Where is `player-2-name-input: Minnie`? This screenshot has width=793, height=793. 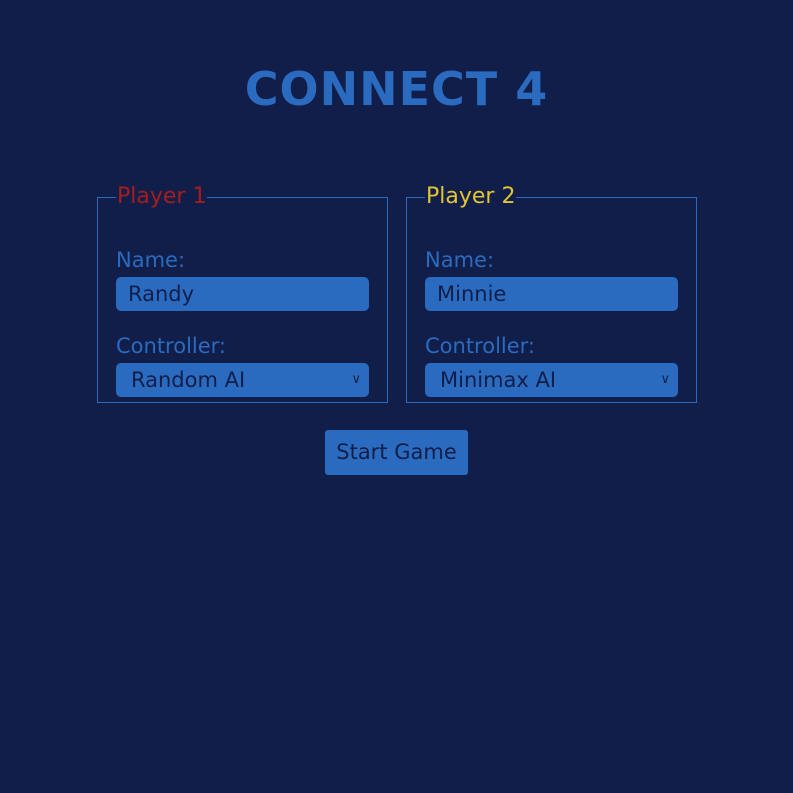 player-2-name-input: Minnie is located at coordinates (551, 294).